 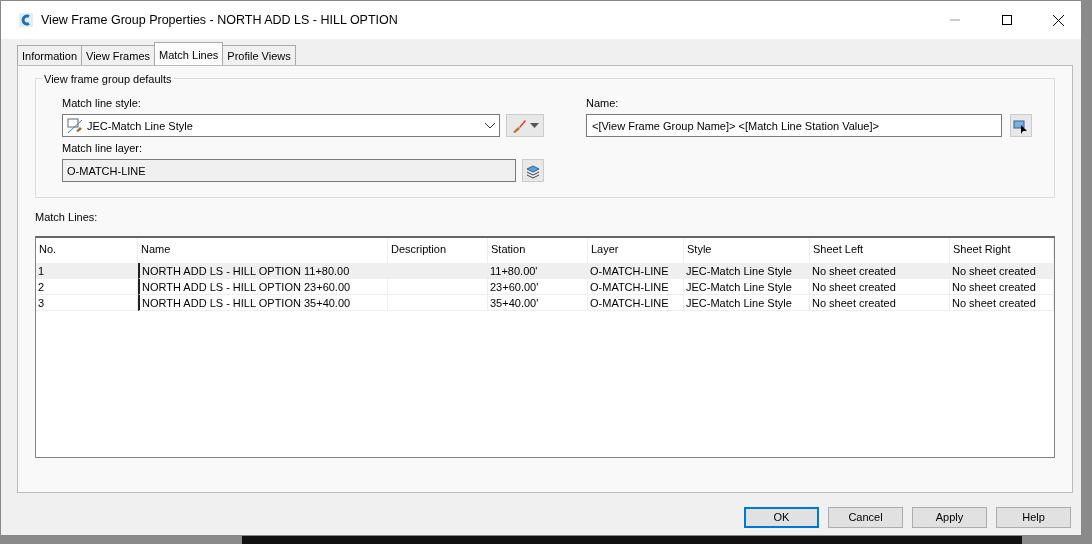 I want to click on column-header: No., so click(x=87, y=250).